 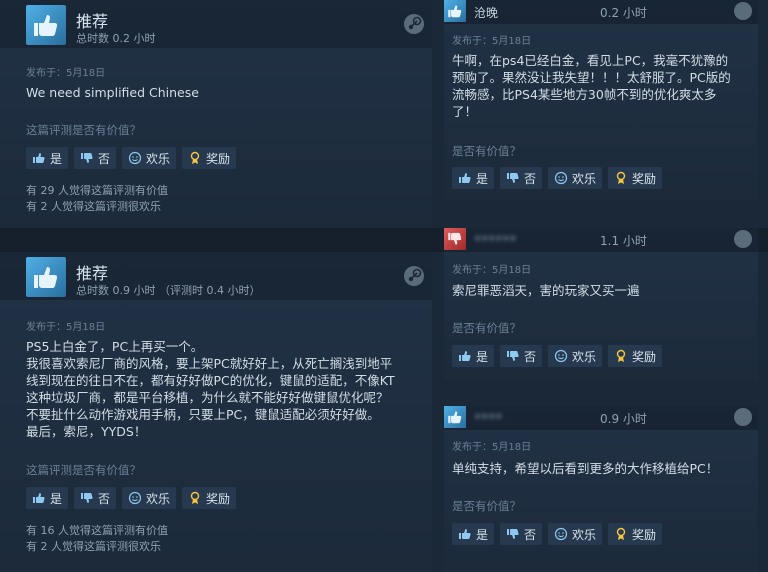 What do you see at coordinates (495, 239) in the screenshot?
I see `reviewer-name: ••••••` at bounding box center [495, 239].